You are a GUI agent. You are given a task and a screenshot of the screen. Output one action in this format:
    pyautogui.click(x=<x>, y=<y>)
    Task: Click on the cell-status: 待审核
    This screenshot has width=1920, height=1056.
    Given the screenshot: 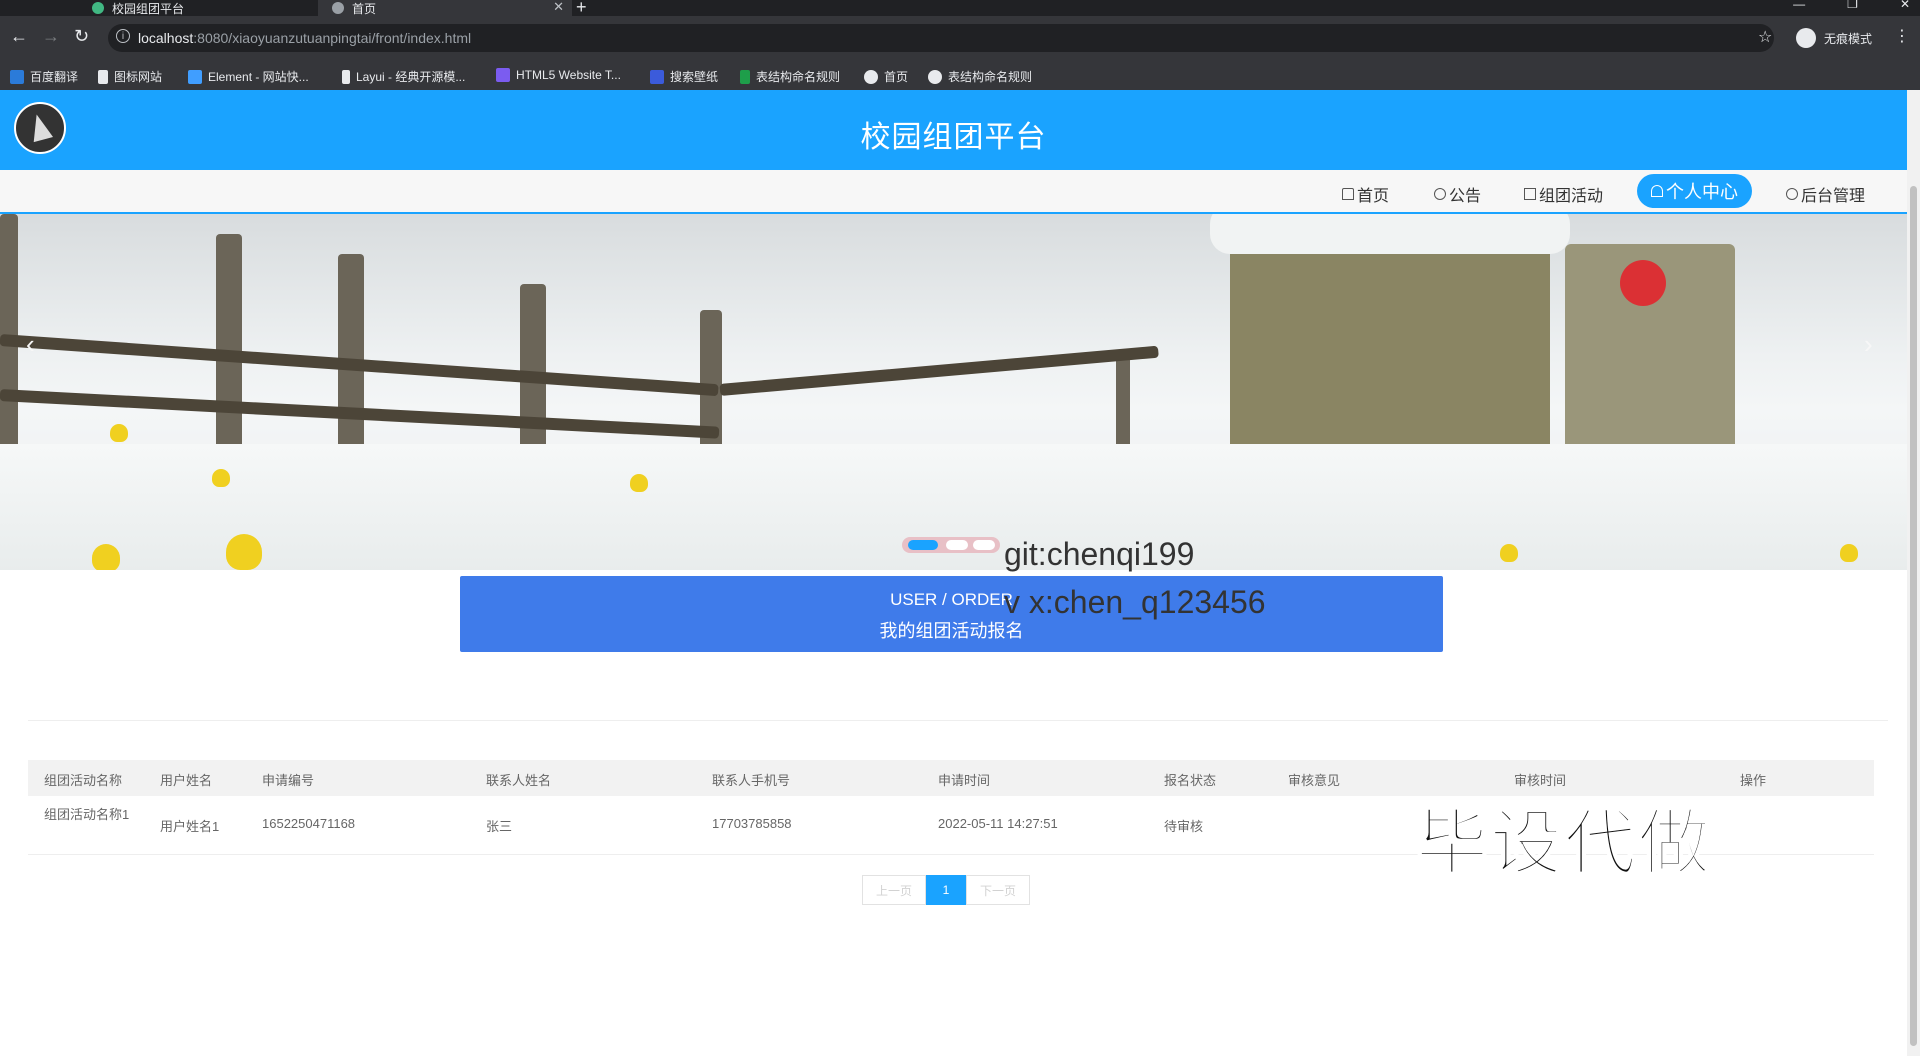 What is the action you would take?
    pyautogui.click(x=1184, y=826)
    